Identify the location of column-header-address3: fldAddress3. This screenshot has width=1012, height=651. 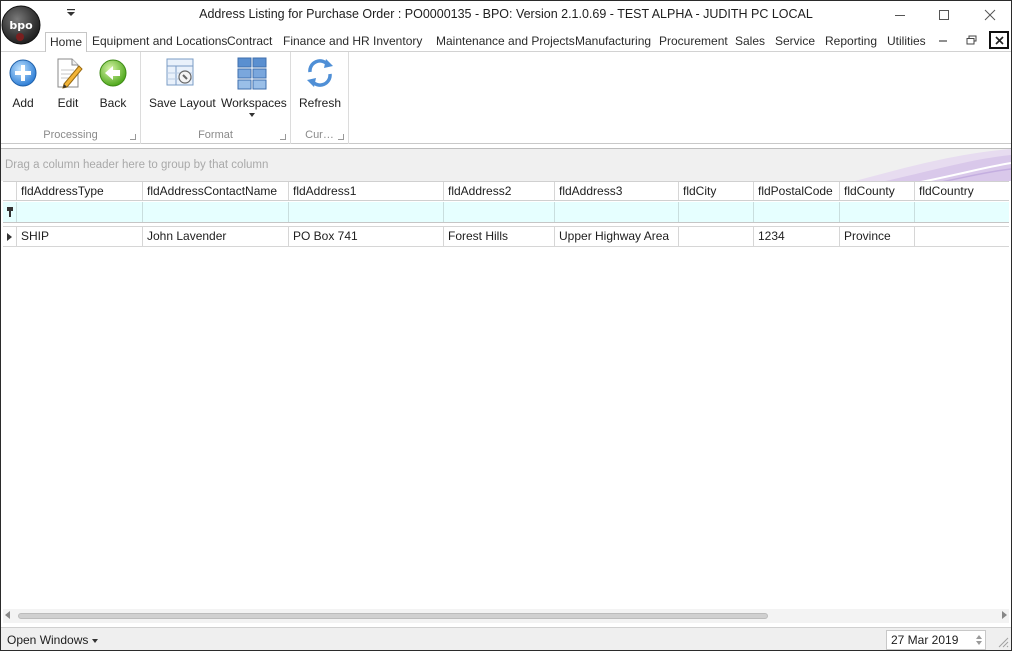
(616, 191).